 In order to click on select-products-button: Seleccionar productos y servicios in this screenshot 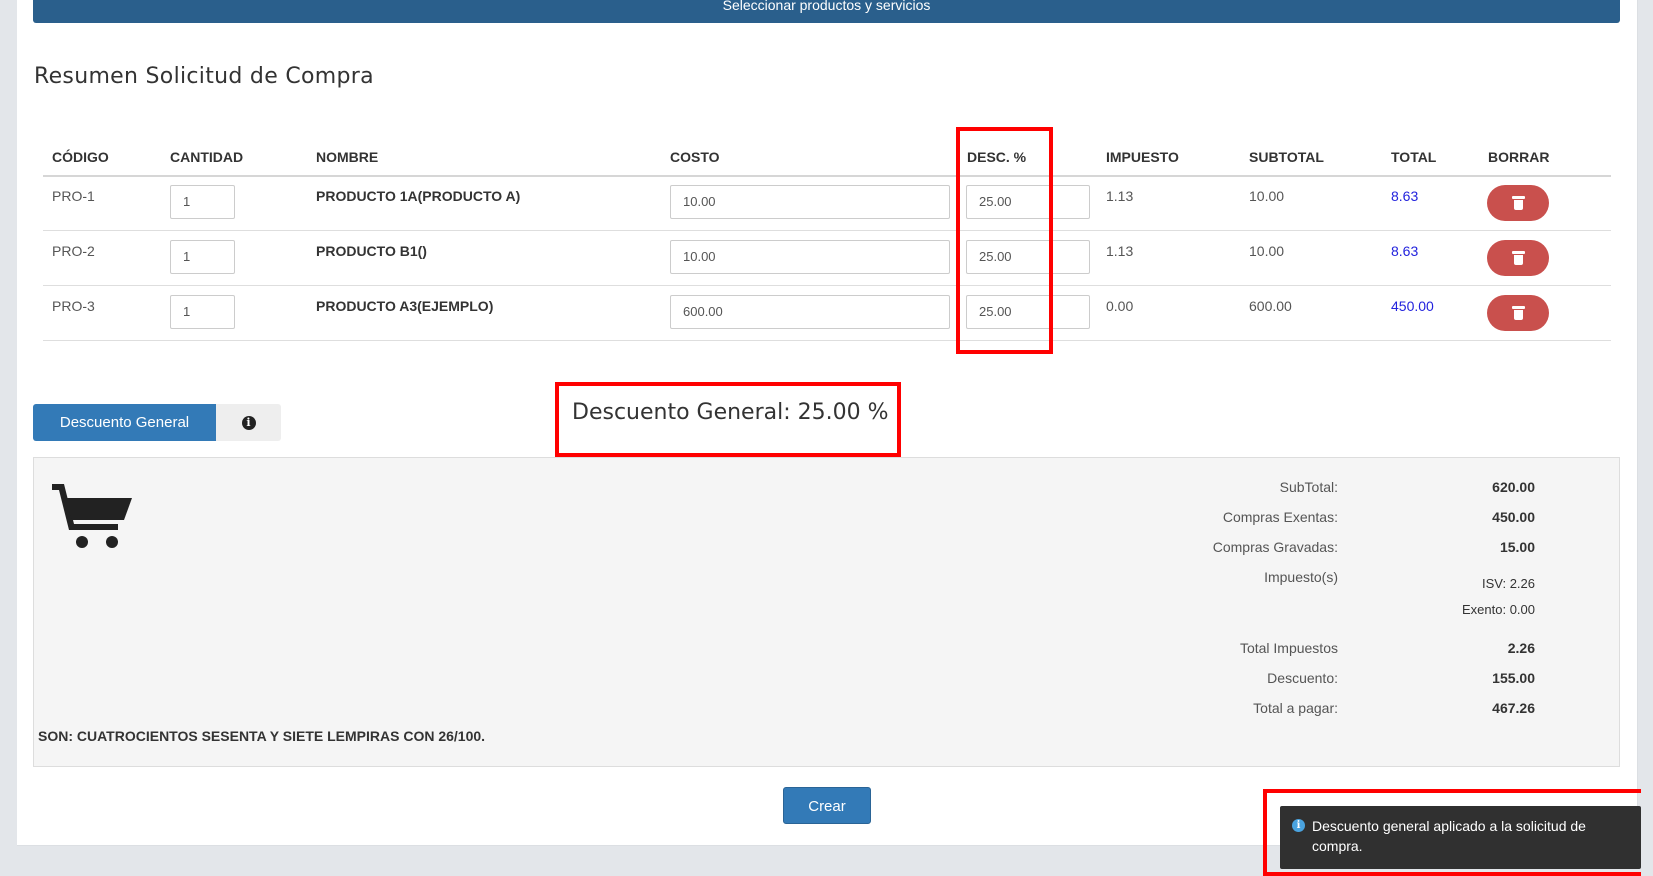, I will do `click(826, 11)`.